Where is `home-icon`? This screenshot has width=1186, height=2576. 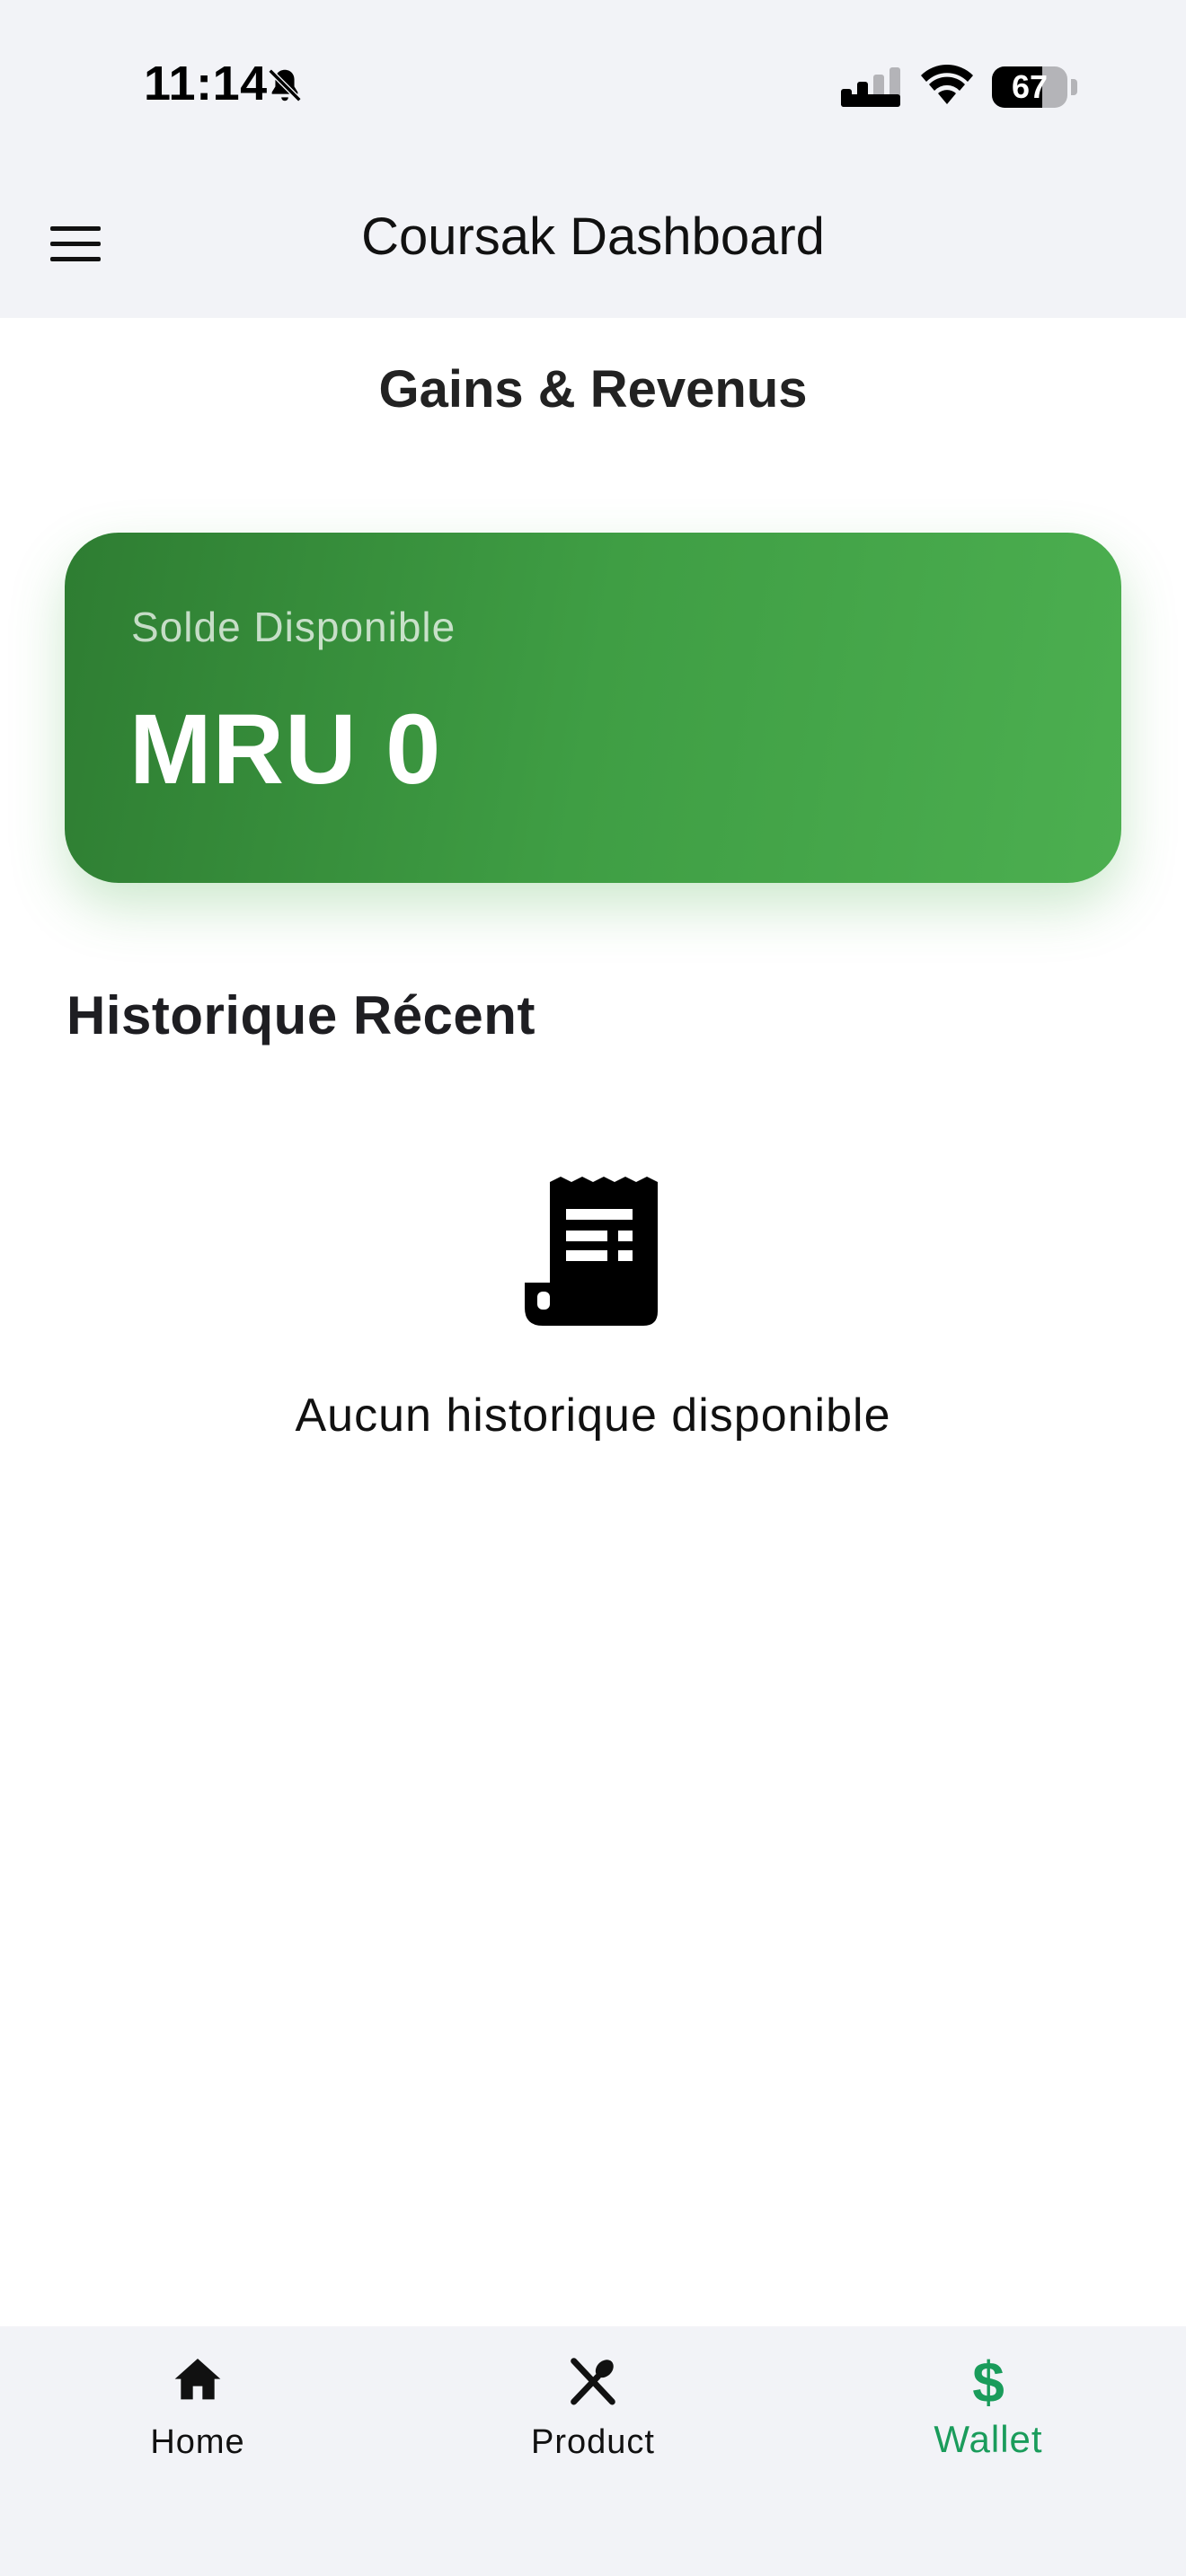 home-icon is located at coordinates (197, 2379).